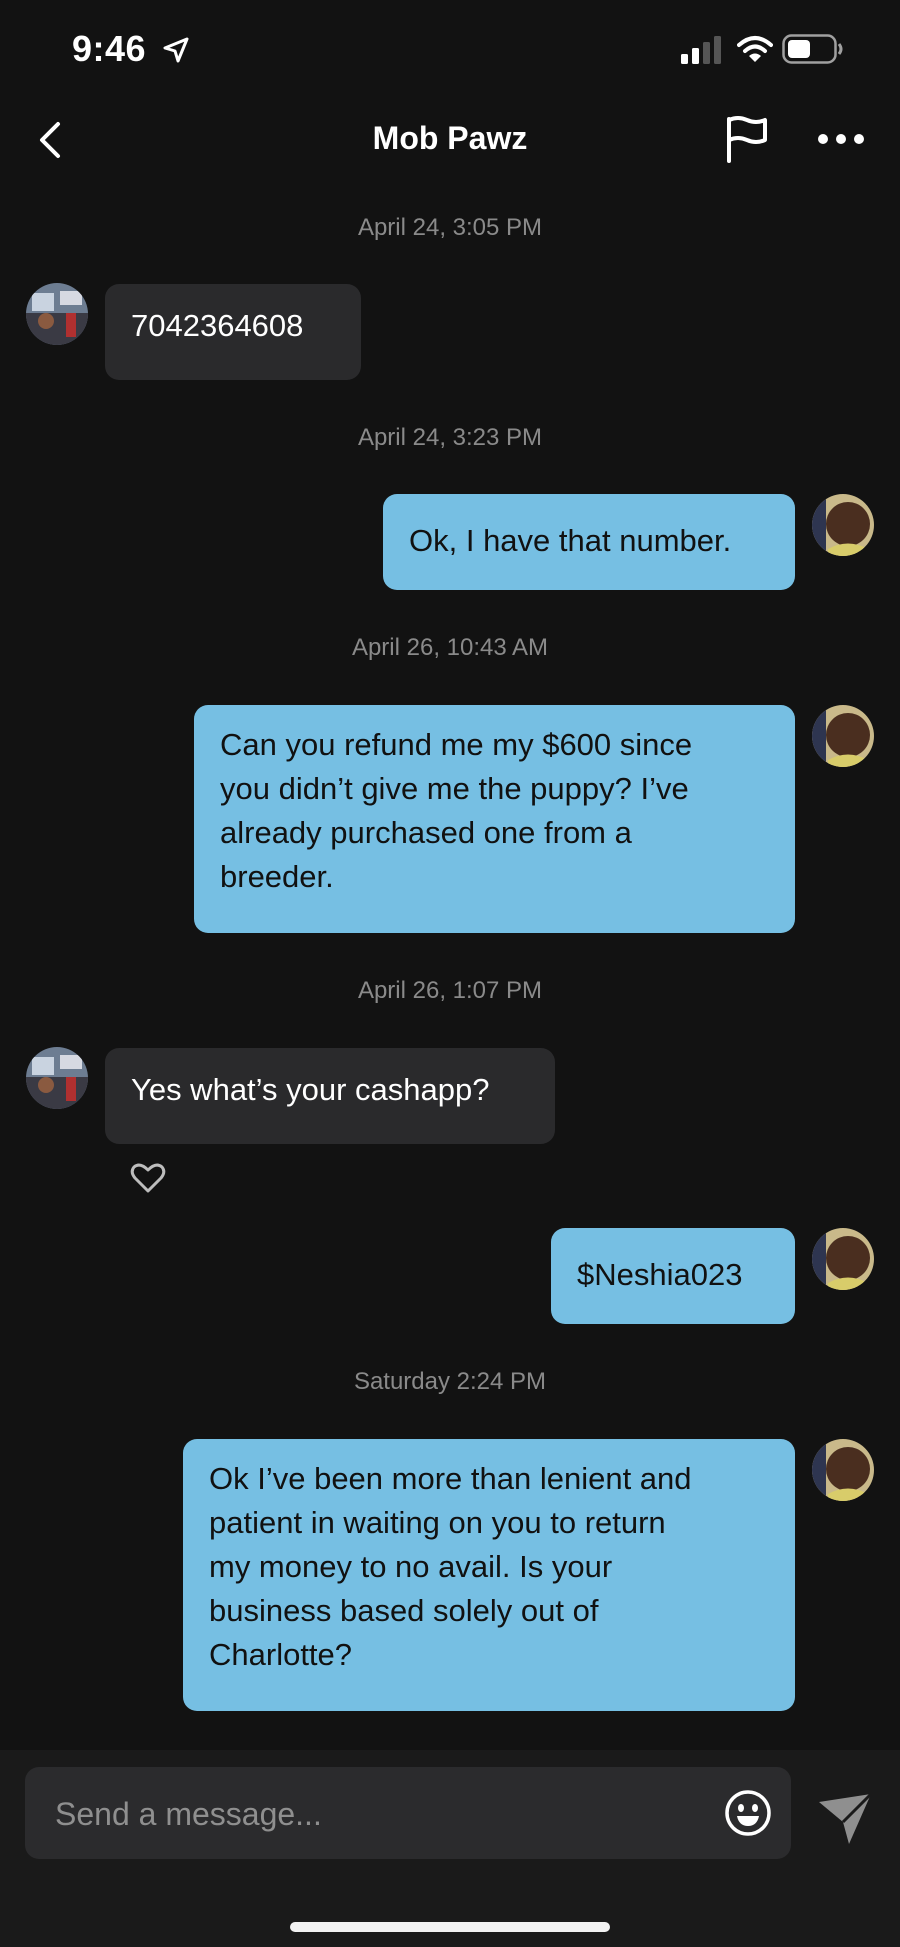 The image size is (900, 1947). Describe the element at coordinates (755, 49) in the screenshot. I see `wifi-icon` at that location.